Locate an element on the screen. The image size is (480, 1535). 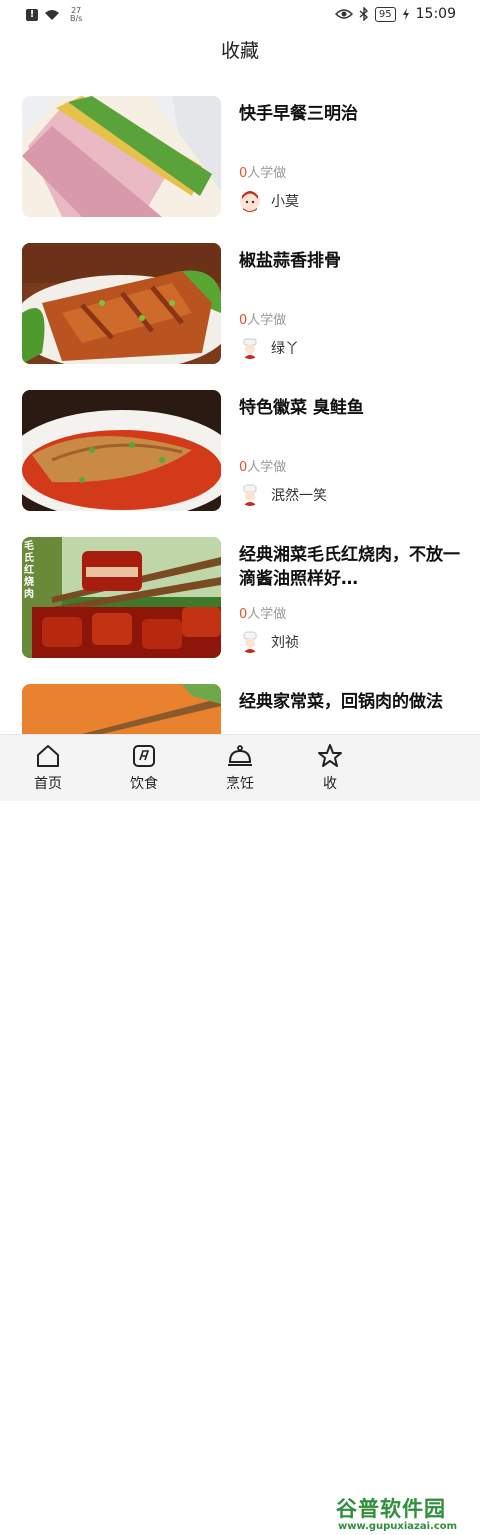
image-caption: 毛氏红烧肉 is located at coordinates (29, 570).